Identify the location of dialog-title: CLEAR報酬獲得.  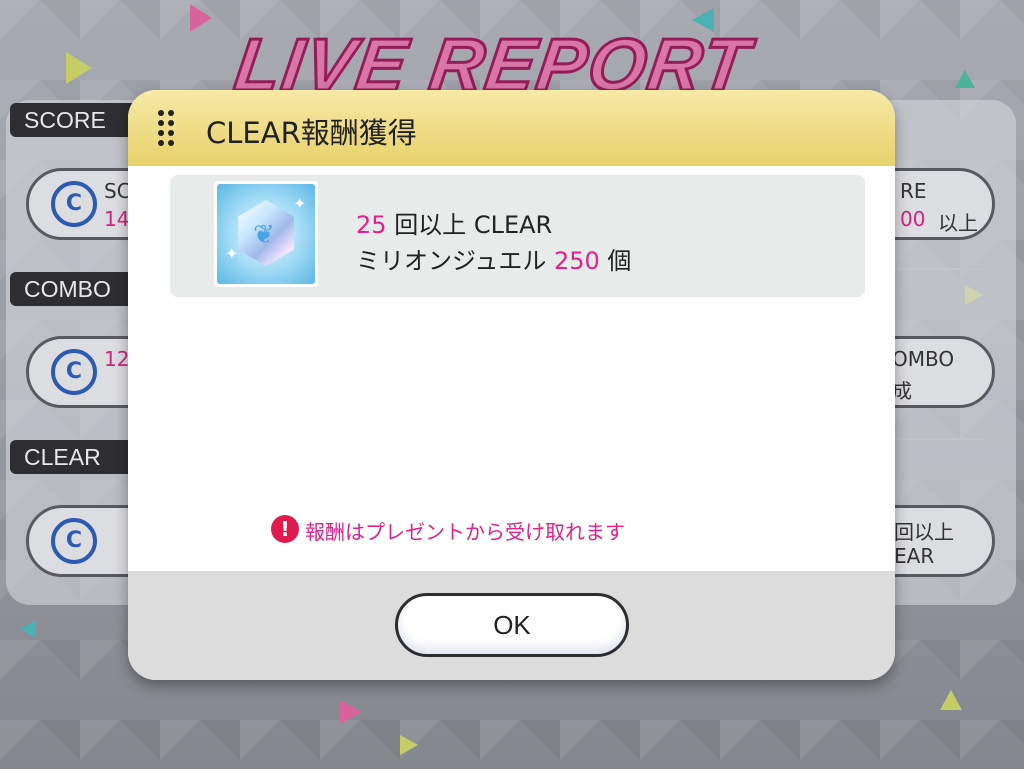
(311, 133).